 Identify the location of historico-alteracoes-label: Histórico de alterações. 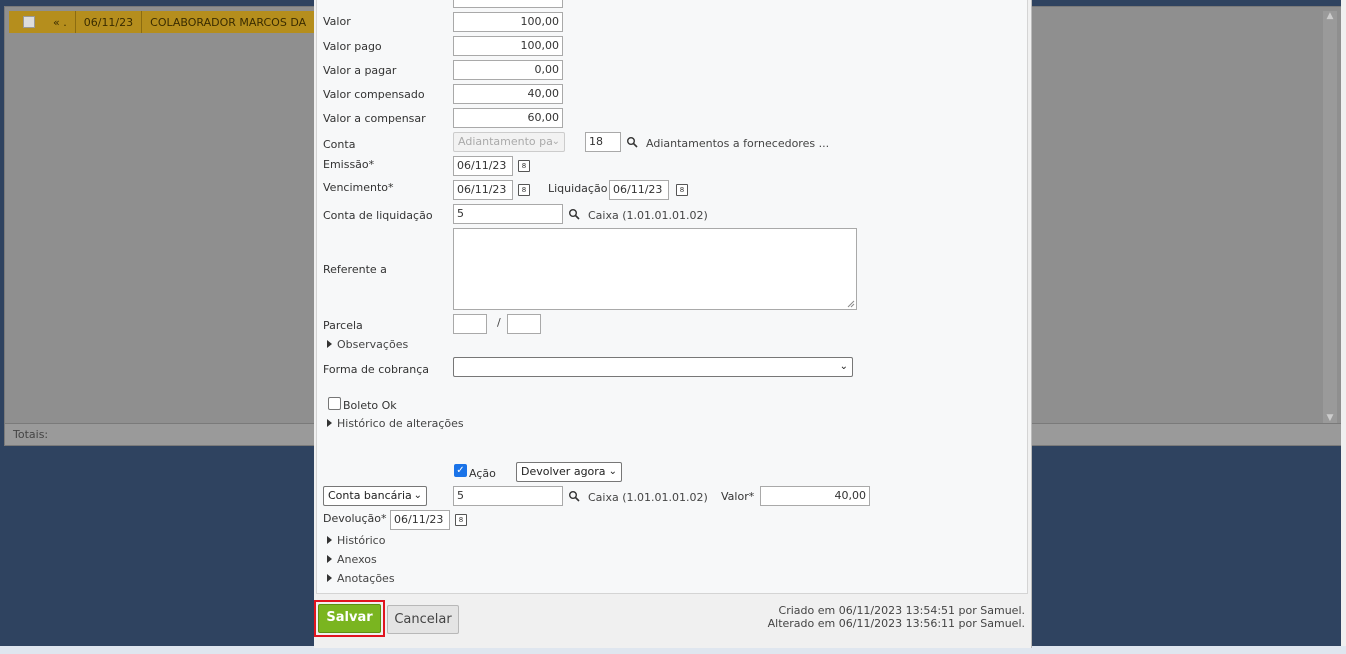
(400, 423).